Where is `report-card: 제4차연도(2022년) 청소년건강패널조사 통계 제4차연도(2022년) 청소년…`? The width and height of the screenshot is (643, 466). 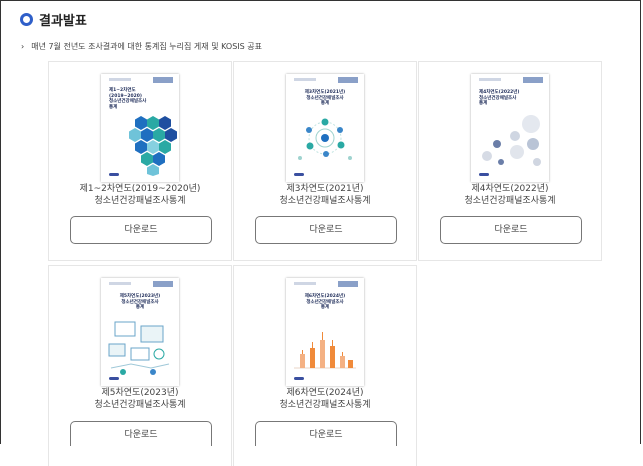 report-card: 제4차연도(2022년) 청소년건강패널조사 통계 제4차연도(2022년) 청소년… is located at coordinates (510, 161).